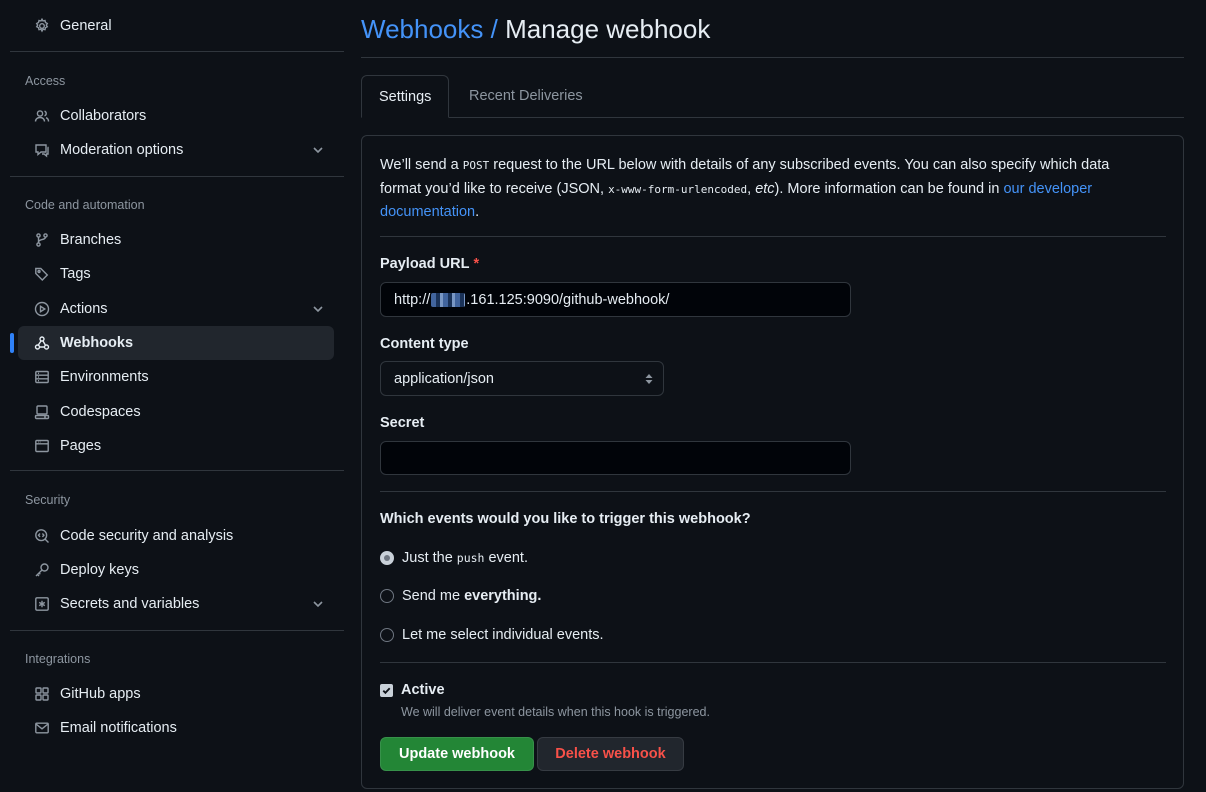 The image size is (1206, 792). What do you see at coordinates (615, 299) in the screenshot?
I see `payload-url-input: http://.161.125:9090/github-webhook/` at bounding box center [615, 299].